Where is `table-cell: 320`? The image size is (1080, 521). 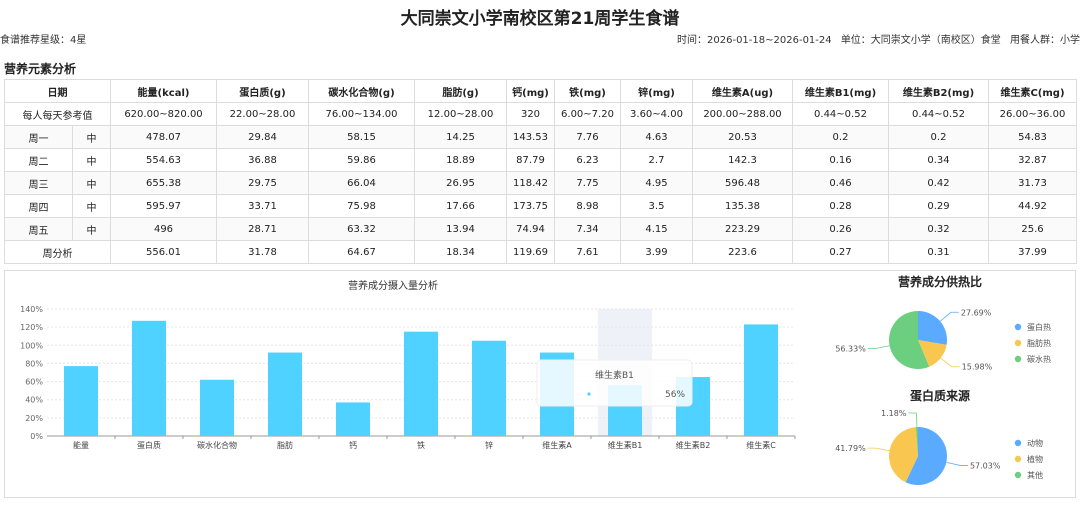 table-cell: 320 is located at coordinates (530, 114).